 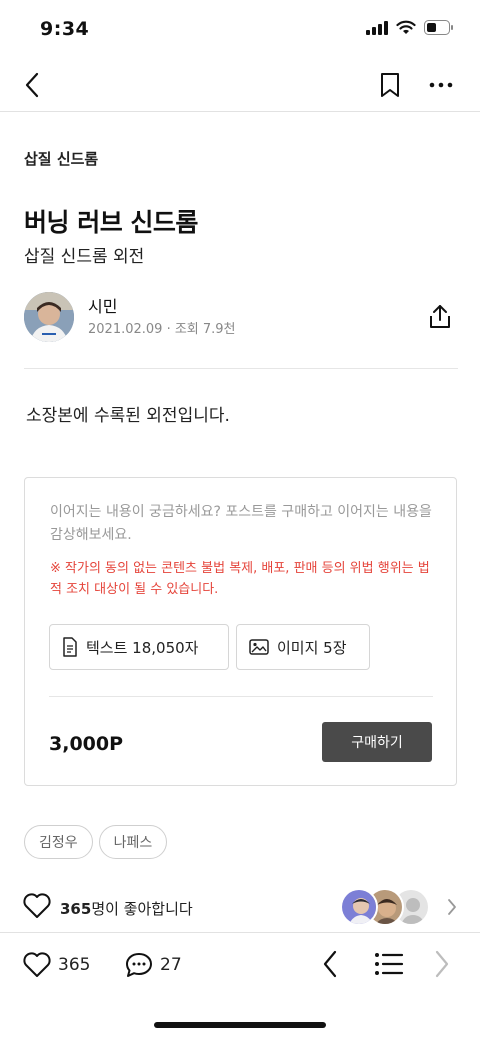 I want to click on comment-button: 27, so click(x=153, y=965).